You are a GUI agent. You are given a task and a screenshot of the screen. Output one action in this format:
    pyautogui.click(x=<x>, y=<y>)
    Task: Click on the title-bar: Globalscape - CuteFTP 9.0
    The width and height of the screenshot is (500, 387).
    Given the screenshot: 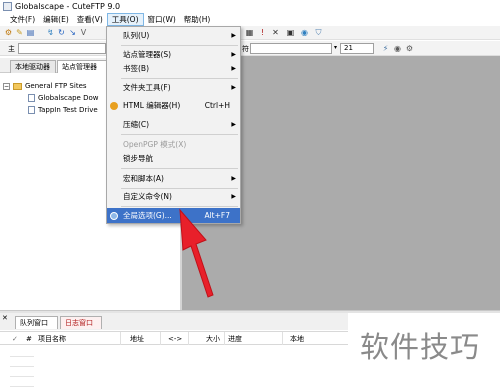 What is the action you would take?
    pyautogui.click(x=250, y=6)
    